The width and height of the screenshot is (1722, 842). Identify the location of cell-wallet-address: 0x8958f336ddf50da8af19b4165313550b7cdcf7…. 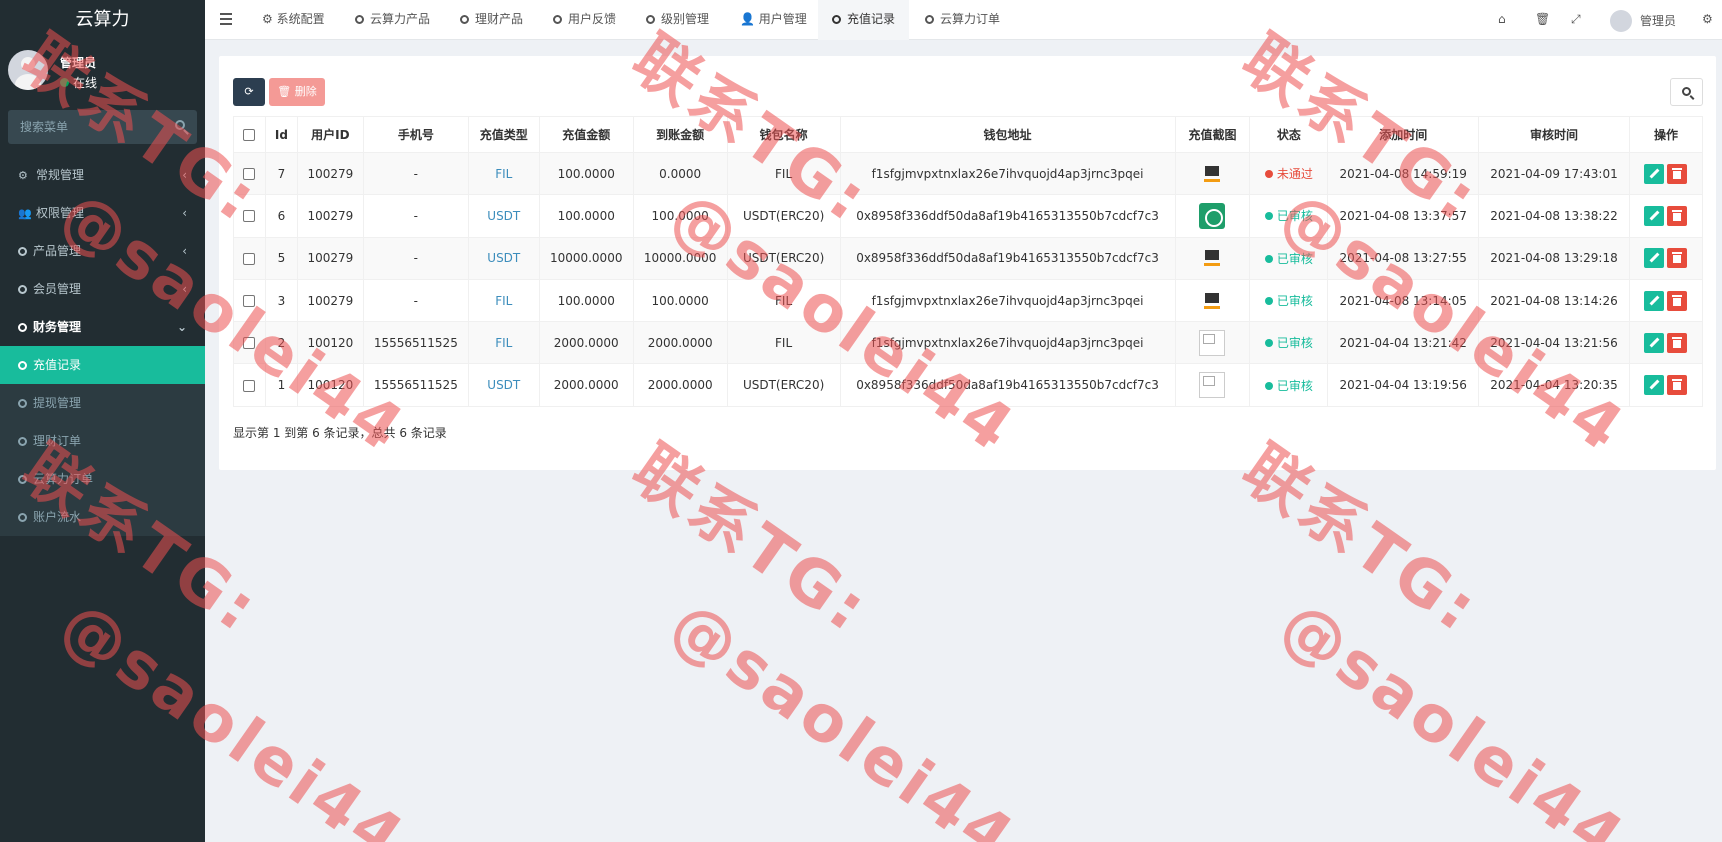
(1007, 258).